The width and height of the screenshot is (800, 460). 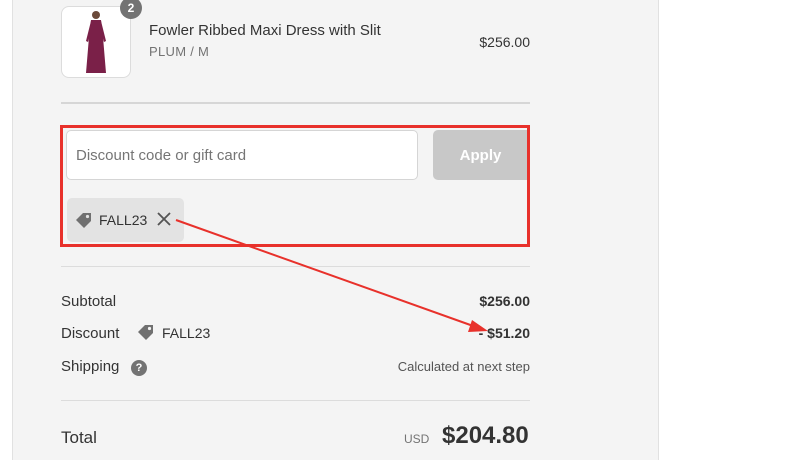 What do you see at coordinates (186, 333) in the screenshot?
I see `discount-code: FALL23` at bounding box center [186, 333].